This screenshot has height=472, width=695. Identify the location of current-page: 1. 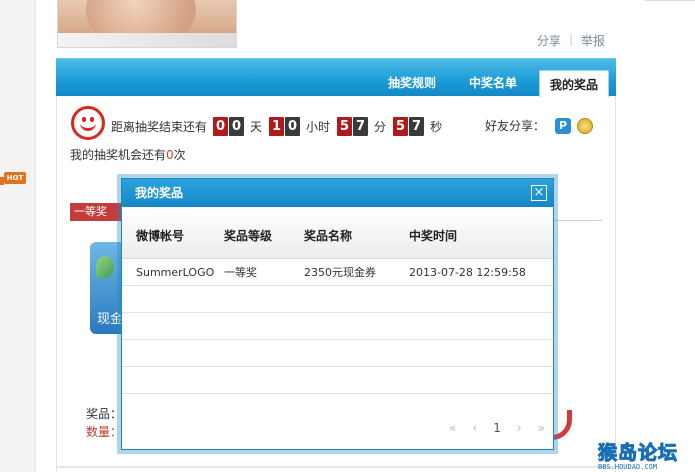
(497, 428).